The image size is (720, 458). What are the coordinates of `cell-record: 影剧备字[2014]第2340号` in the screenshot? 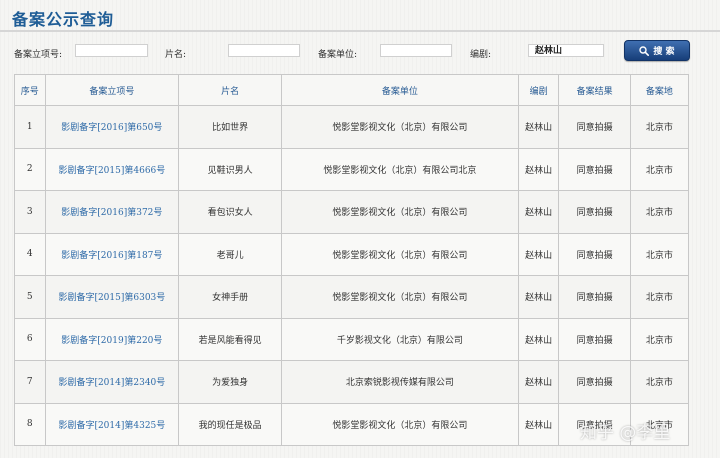 It's located at (112, 382).